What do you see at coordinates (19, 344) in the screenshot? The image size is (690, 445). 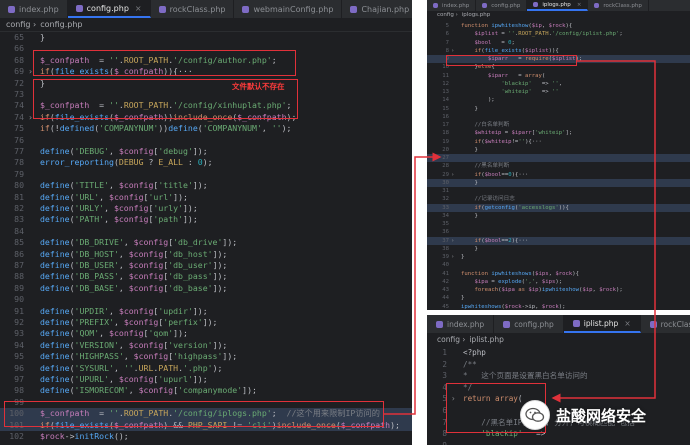 I see `line-number: 94` at bounding box center [19, 344].